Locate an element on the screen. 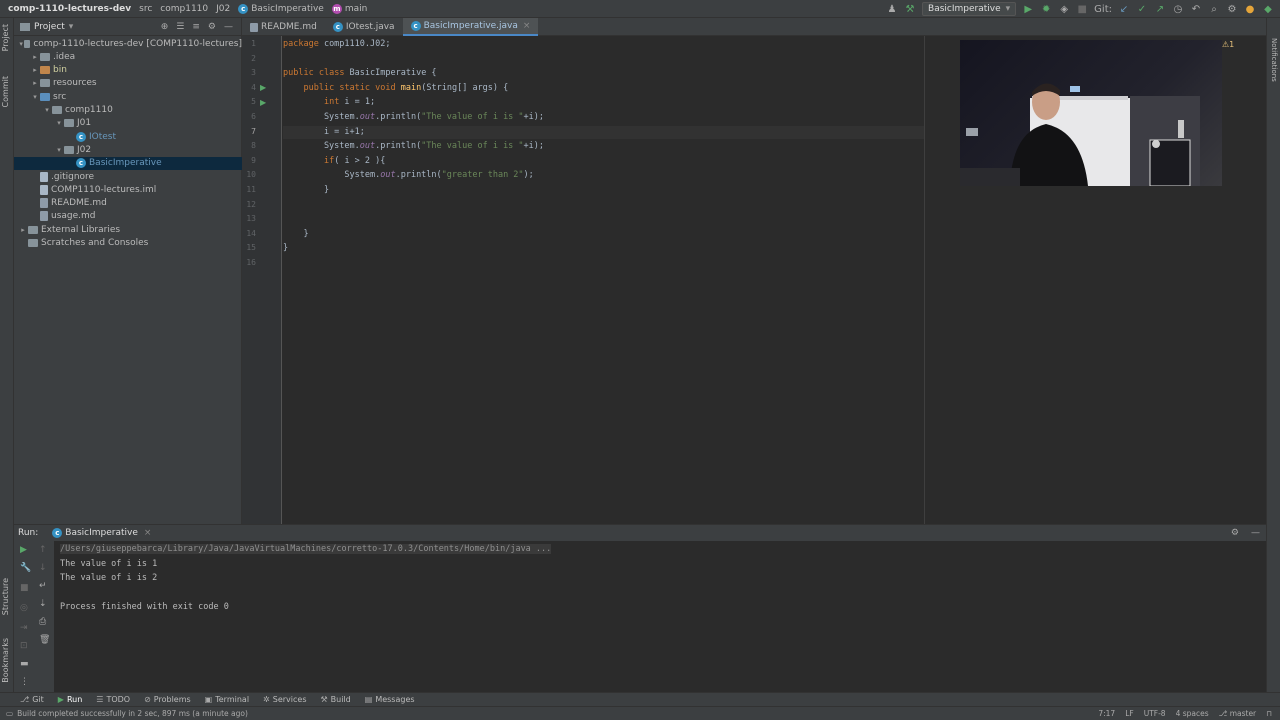  line-number: 12 is located at coordinates (249, 204).